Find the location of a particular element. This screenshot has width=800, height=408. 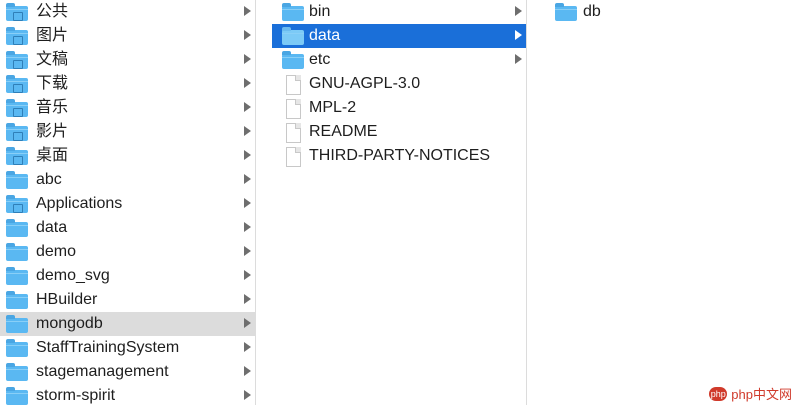

list-item-label: mongodb is located at coordinates (69, 323).